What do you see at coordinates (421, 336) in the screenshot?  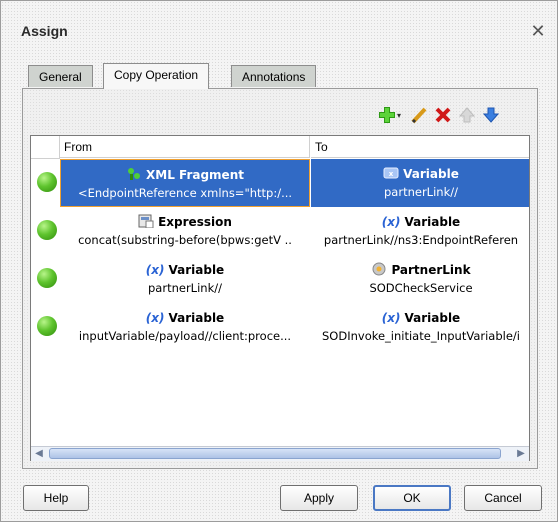 I see `to-value: SODInvoke_initiate_InputVariable/i` at bounding box center [421, 336].